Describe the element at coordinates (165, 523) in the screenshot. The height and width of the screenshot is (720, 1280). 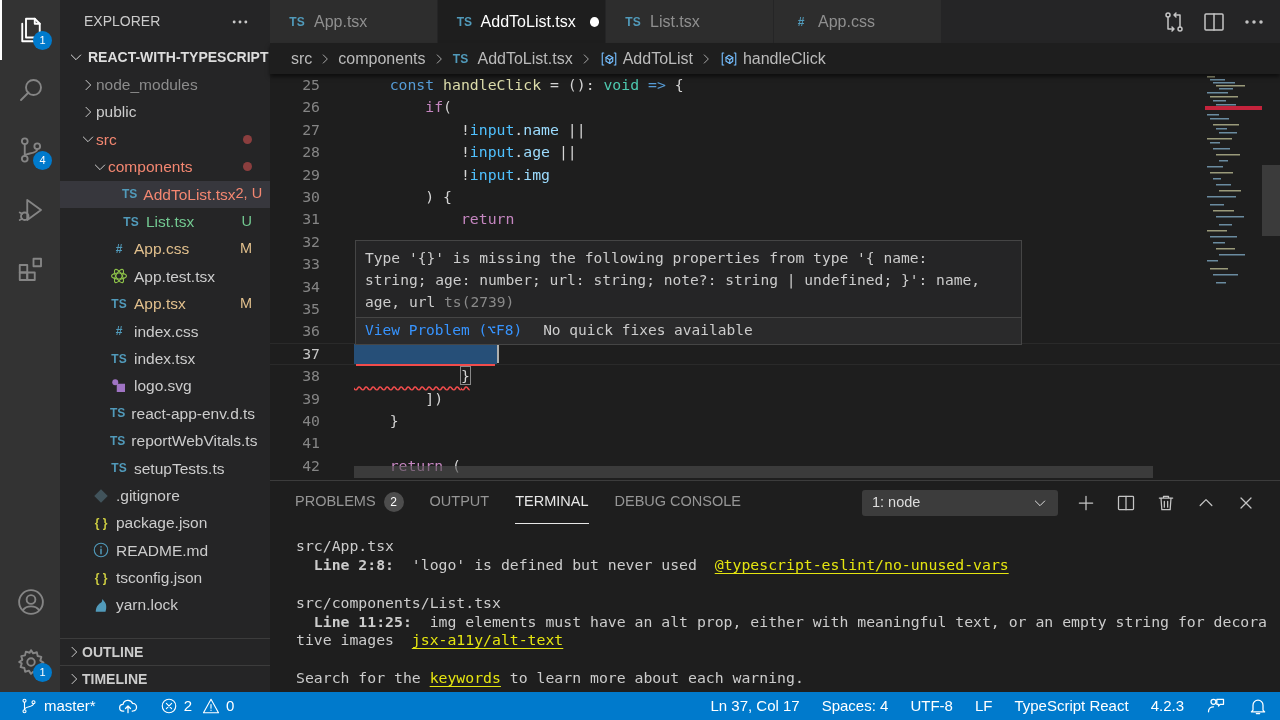
I see `file-tree-item: { } package.json` at that location.